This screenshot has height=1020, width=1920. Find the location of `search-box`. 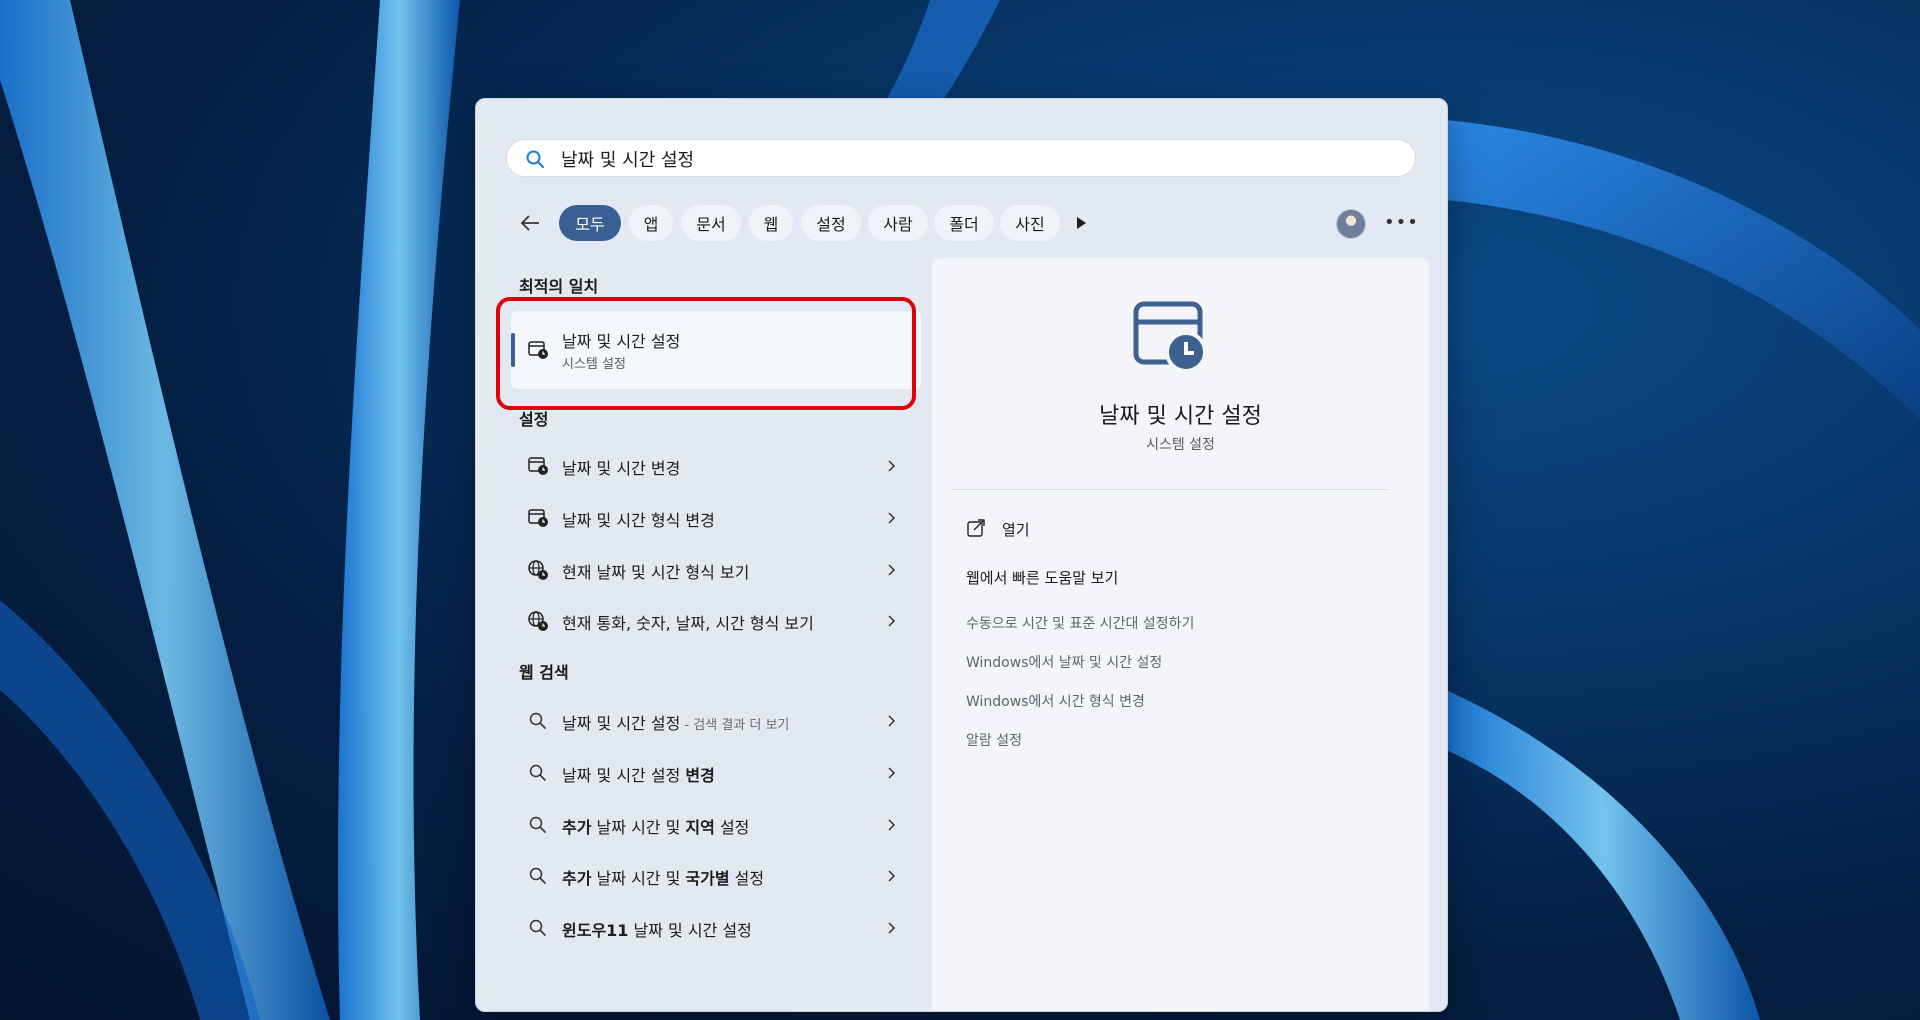

search-box is located at coordinates (961, 158).